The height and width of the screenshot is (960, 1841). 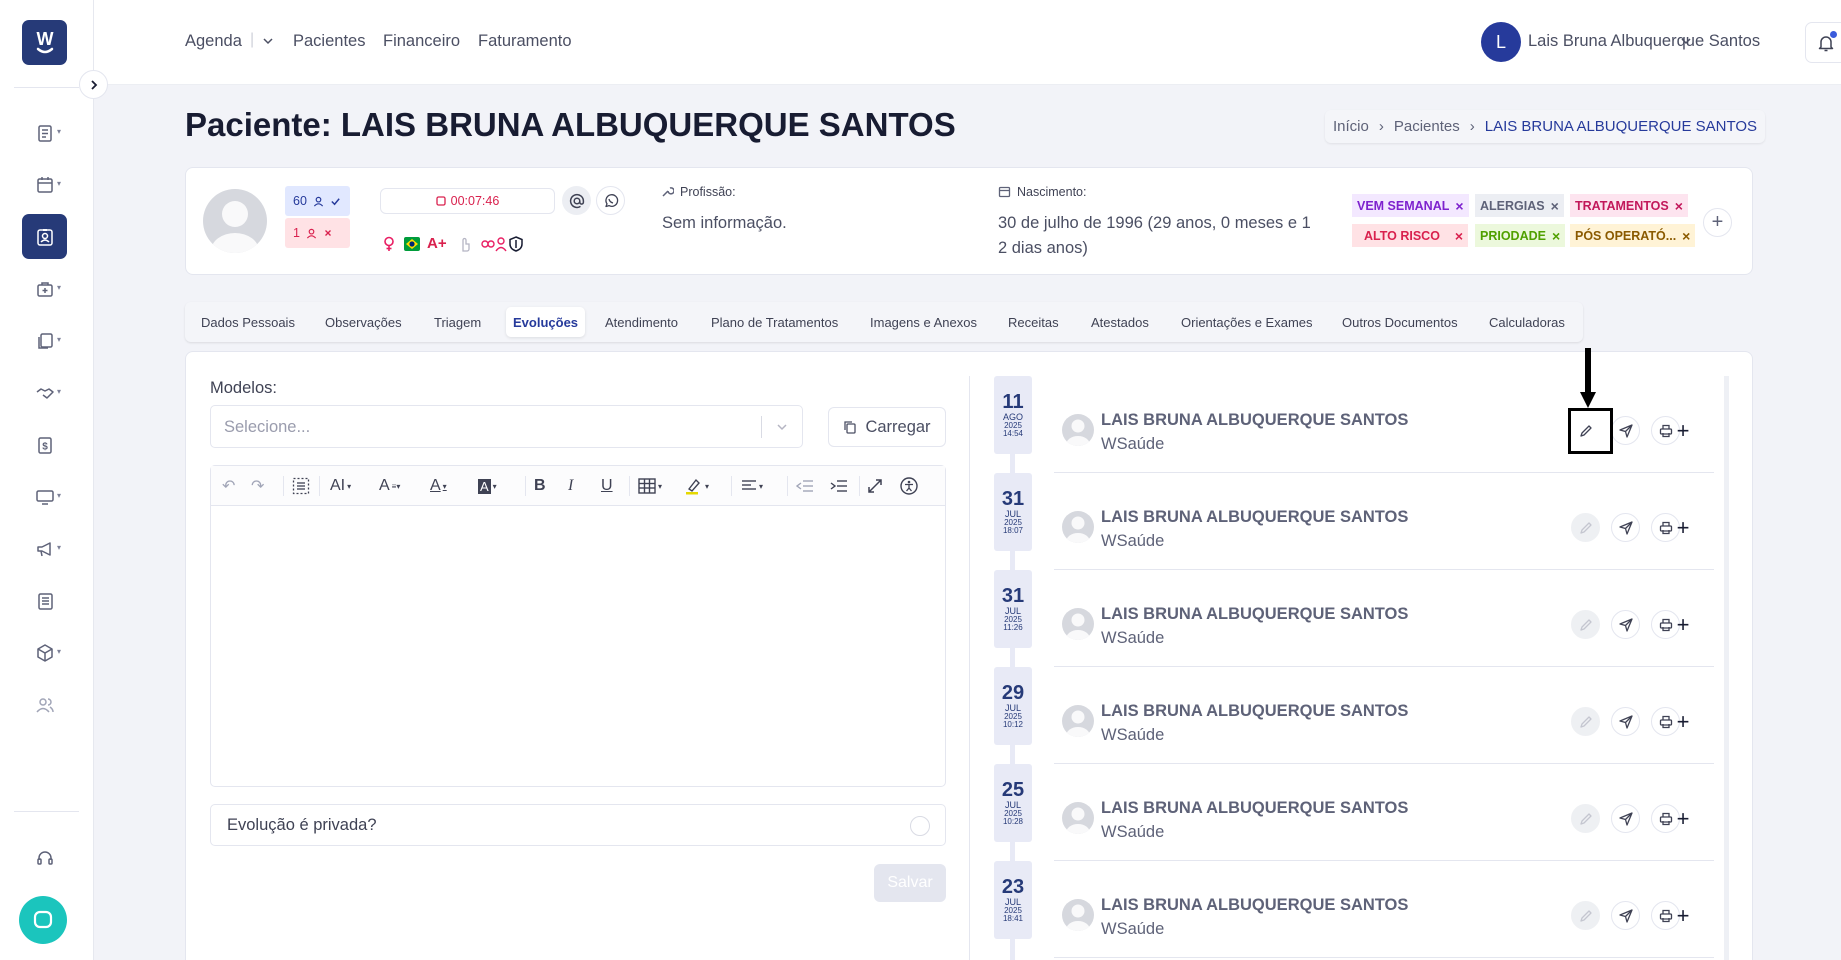 What do you see at coordinates (546, 322) in the screenshot?
I see `tab-evolucoes: Evoluções` at bounding box center [546, 322].